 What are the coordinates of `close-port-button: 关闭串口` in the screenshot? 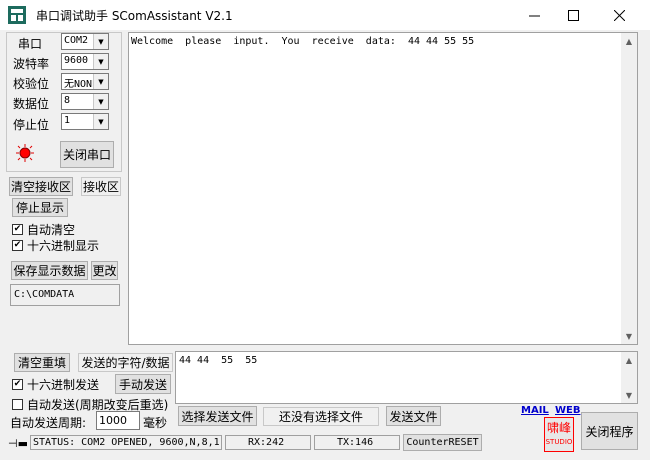 It's located at (87, 154).